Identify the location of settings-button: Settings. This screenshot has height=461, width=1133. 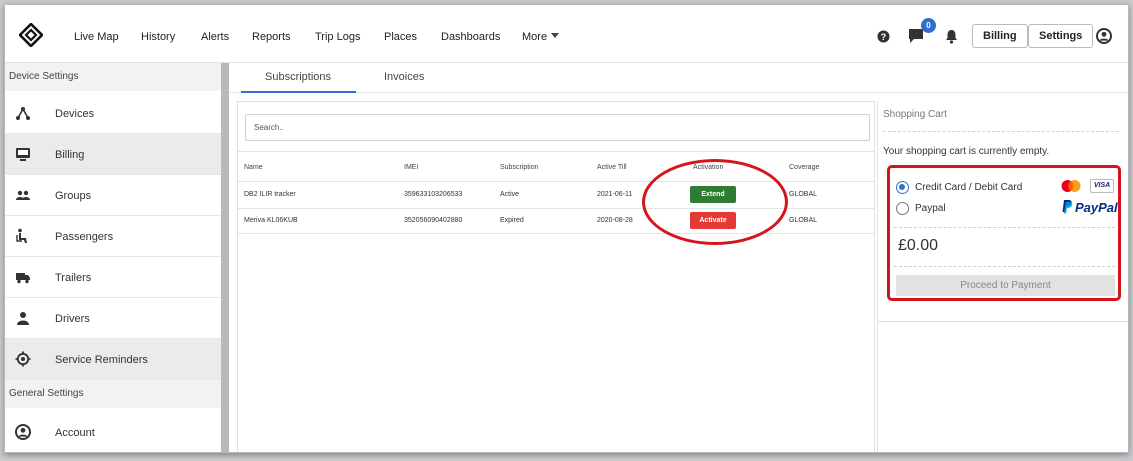
(1061, 36).